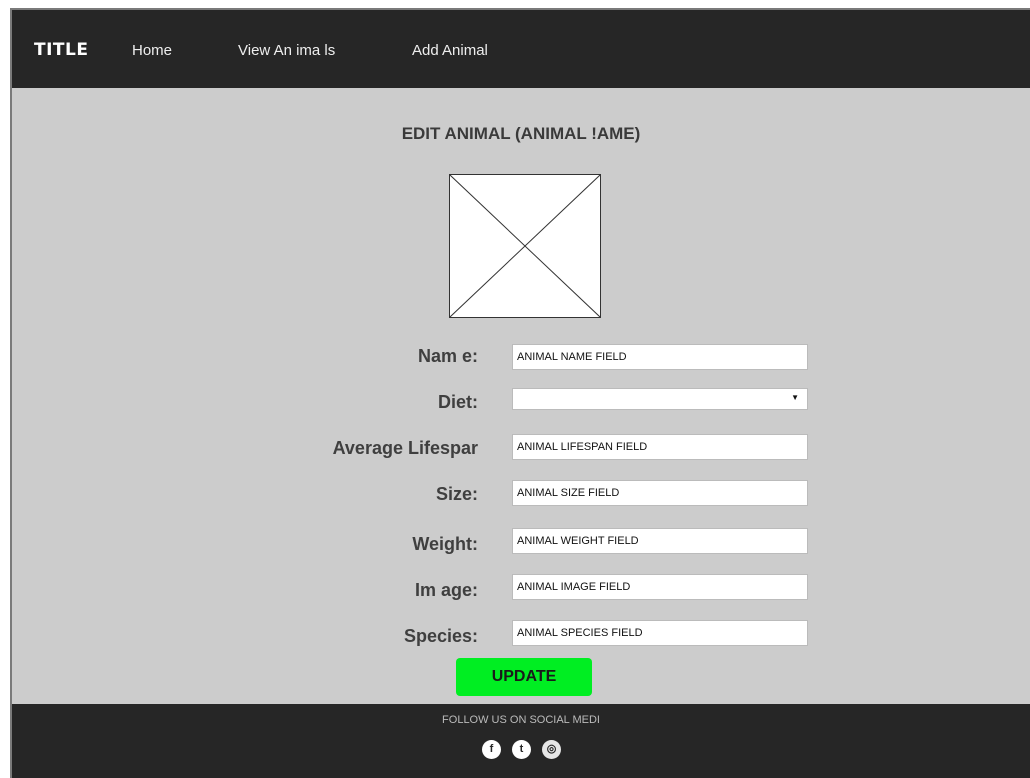  I want to click on nav-link-view-animals: View An ima ls, so click(286, 50).